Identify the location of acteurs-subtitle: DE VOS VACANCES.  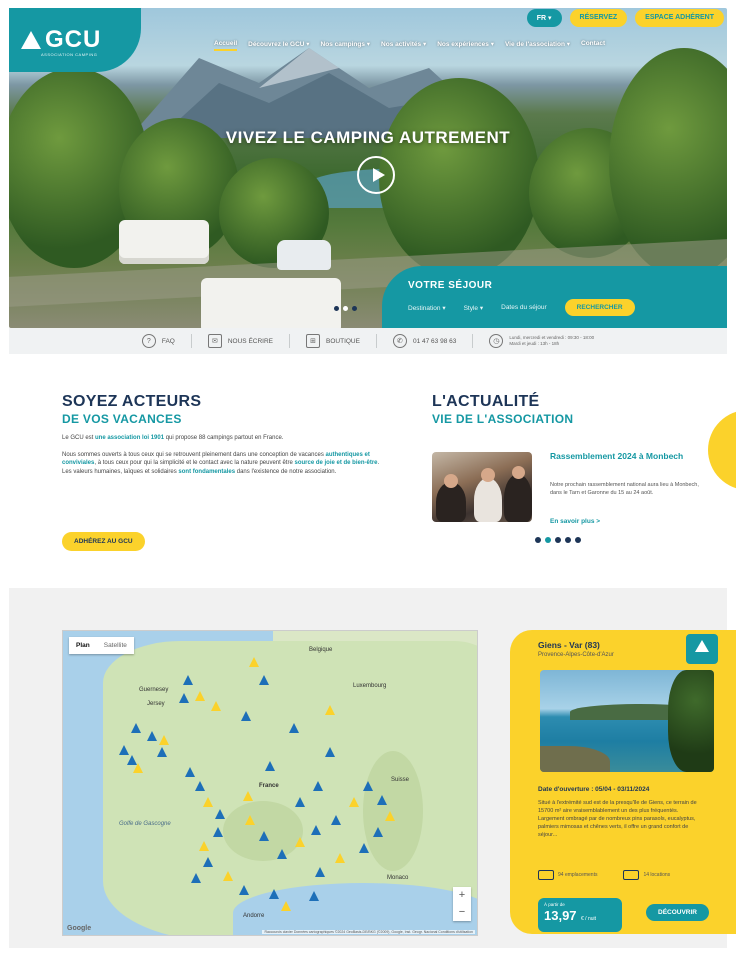
(122, 419).